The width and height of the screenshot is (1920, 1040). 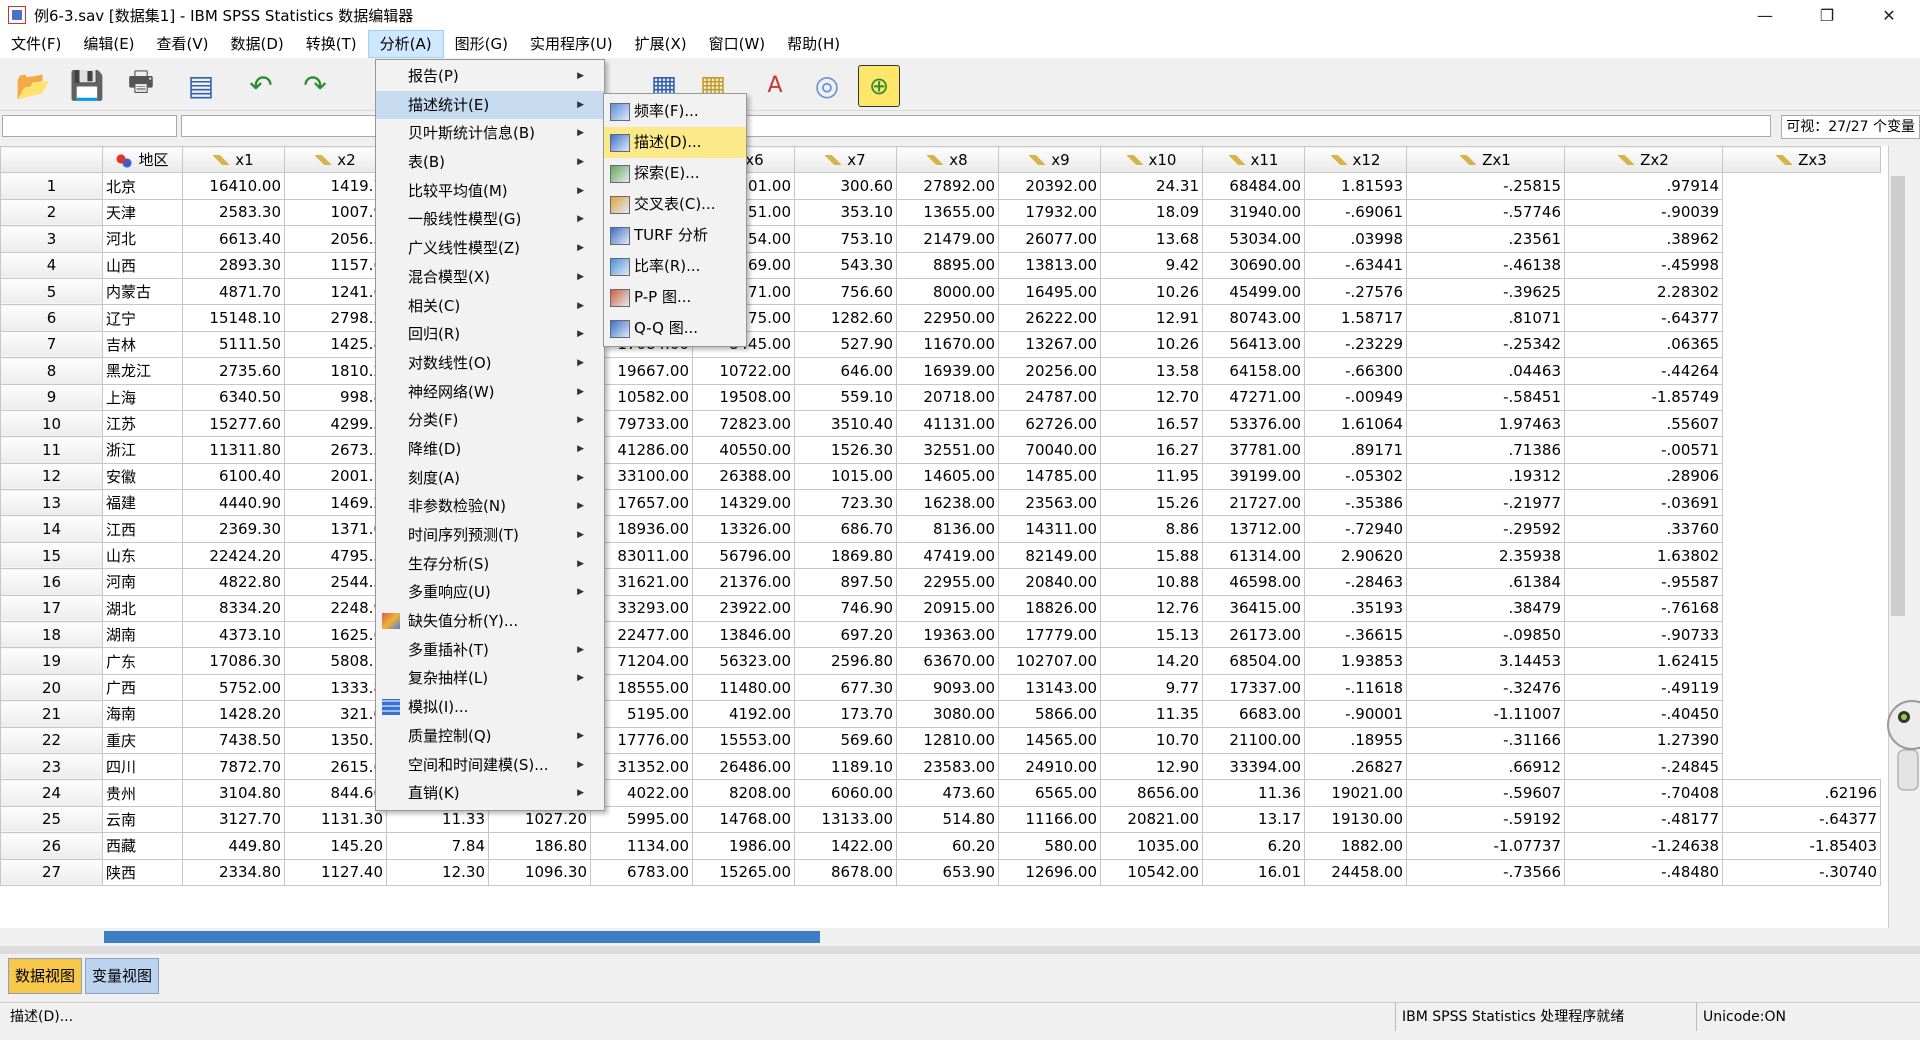 What do you see at coordinates (1485, 635) in the screenshot?
I see `data-cell: -.09850` at bounding box center [1485, 635].